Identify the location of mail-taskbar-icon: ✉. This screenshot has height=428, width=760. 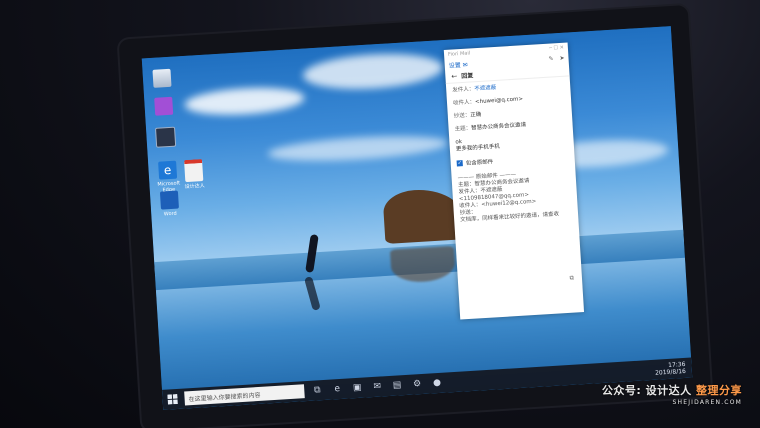
(377, 386).